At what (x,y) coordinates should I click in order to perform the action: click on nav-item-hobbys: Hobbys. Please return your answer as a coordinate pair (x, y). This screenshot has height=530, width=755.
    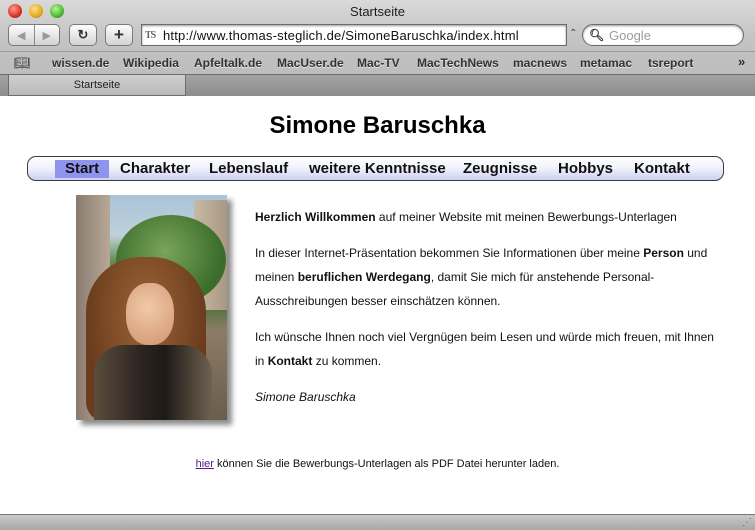
    Looking at the image, I should click on (585, 169).